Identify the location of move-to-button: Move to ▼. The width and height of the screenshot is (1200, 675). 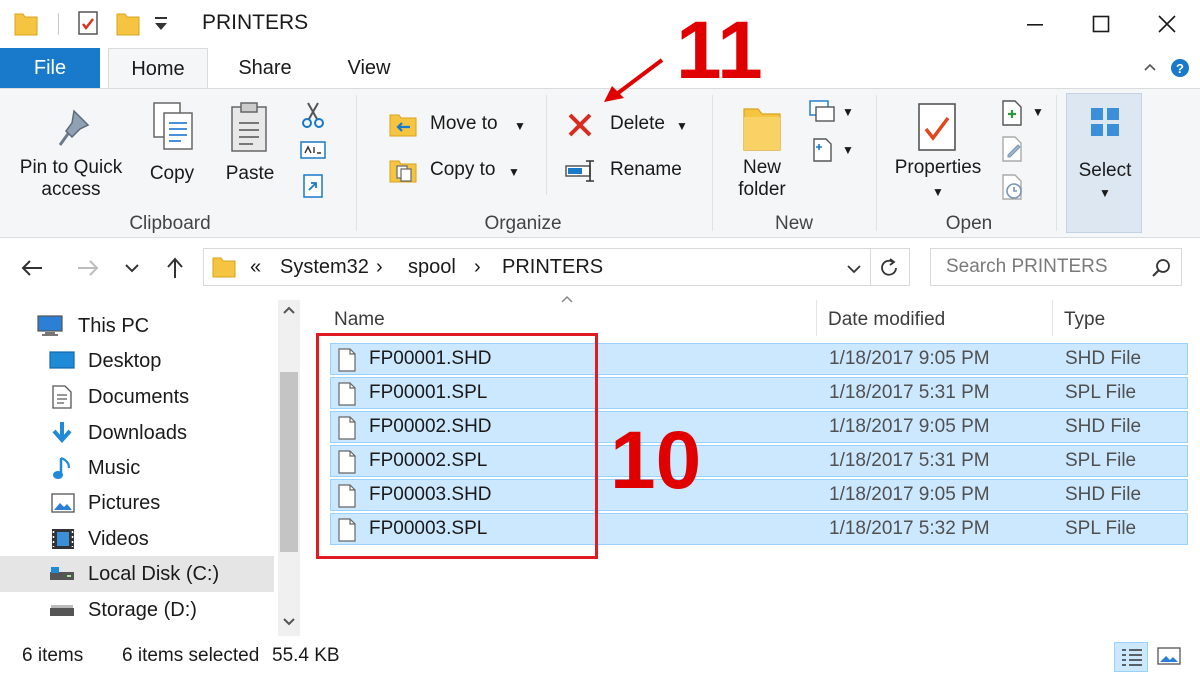
(459, 125).